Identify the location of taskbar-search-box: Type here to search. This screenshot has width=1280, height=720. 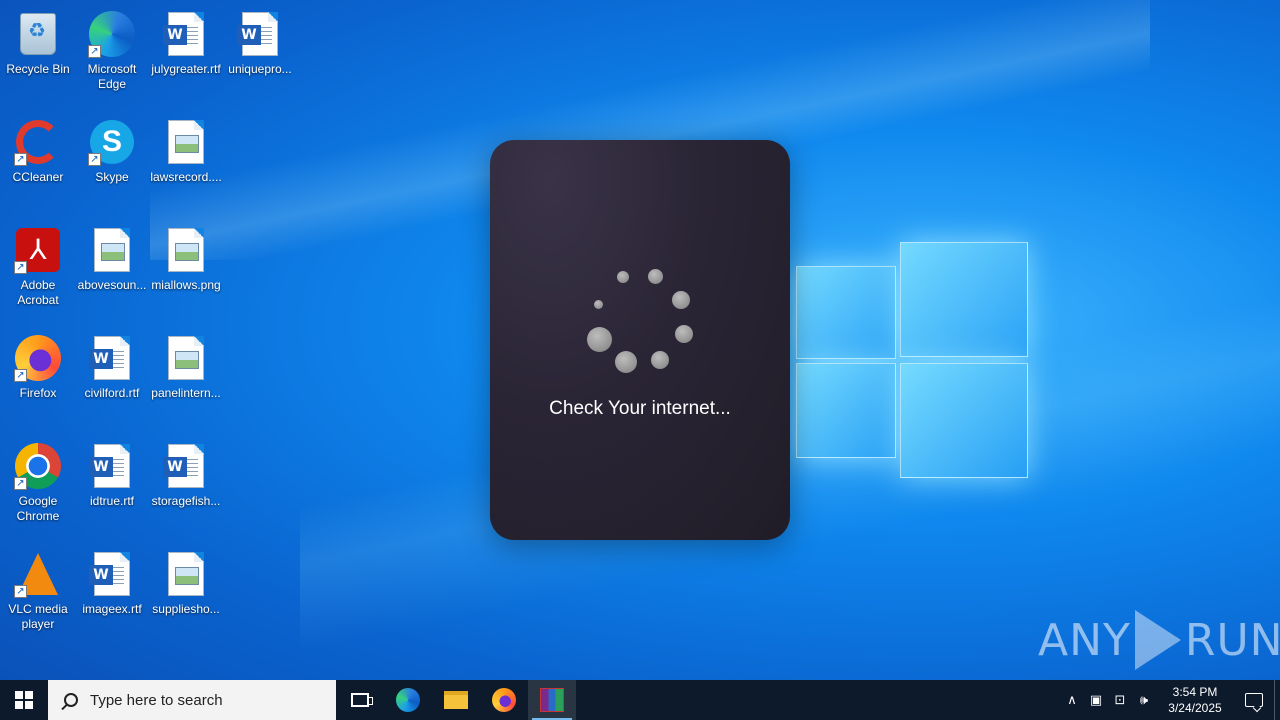
(192, 700).